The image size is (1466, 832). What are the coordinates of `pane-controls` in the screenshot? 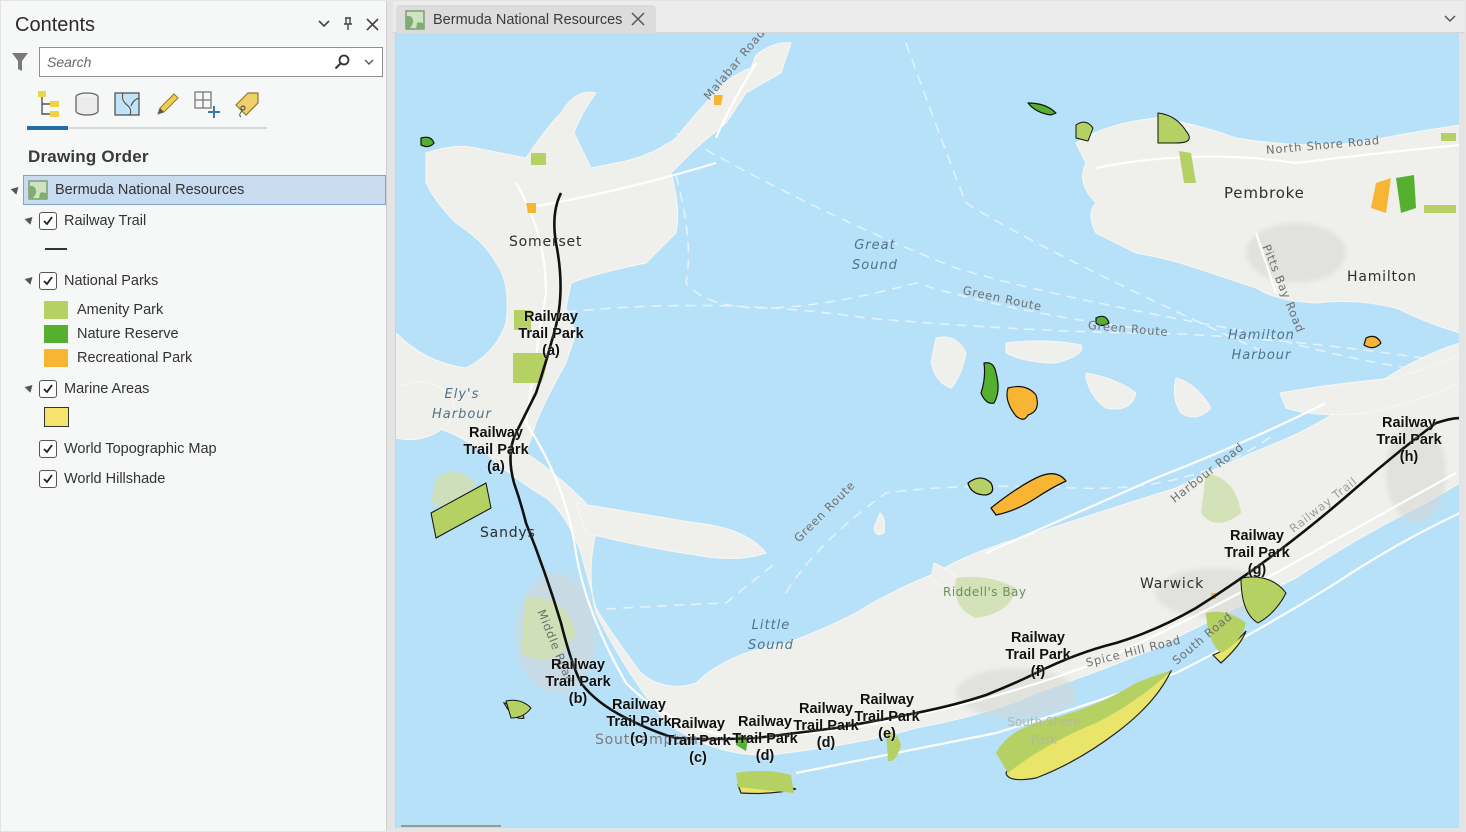 It's located at (348, 24).